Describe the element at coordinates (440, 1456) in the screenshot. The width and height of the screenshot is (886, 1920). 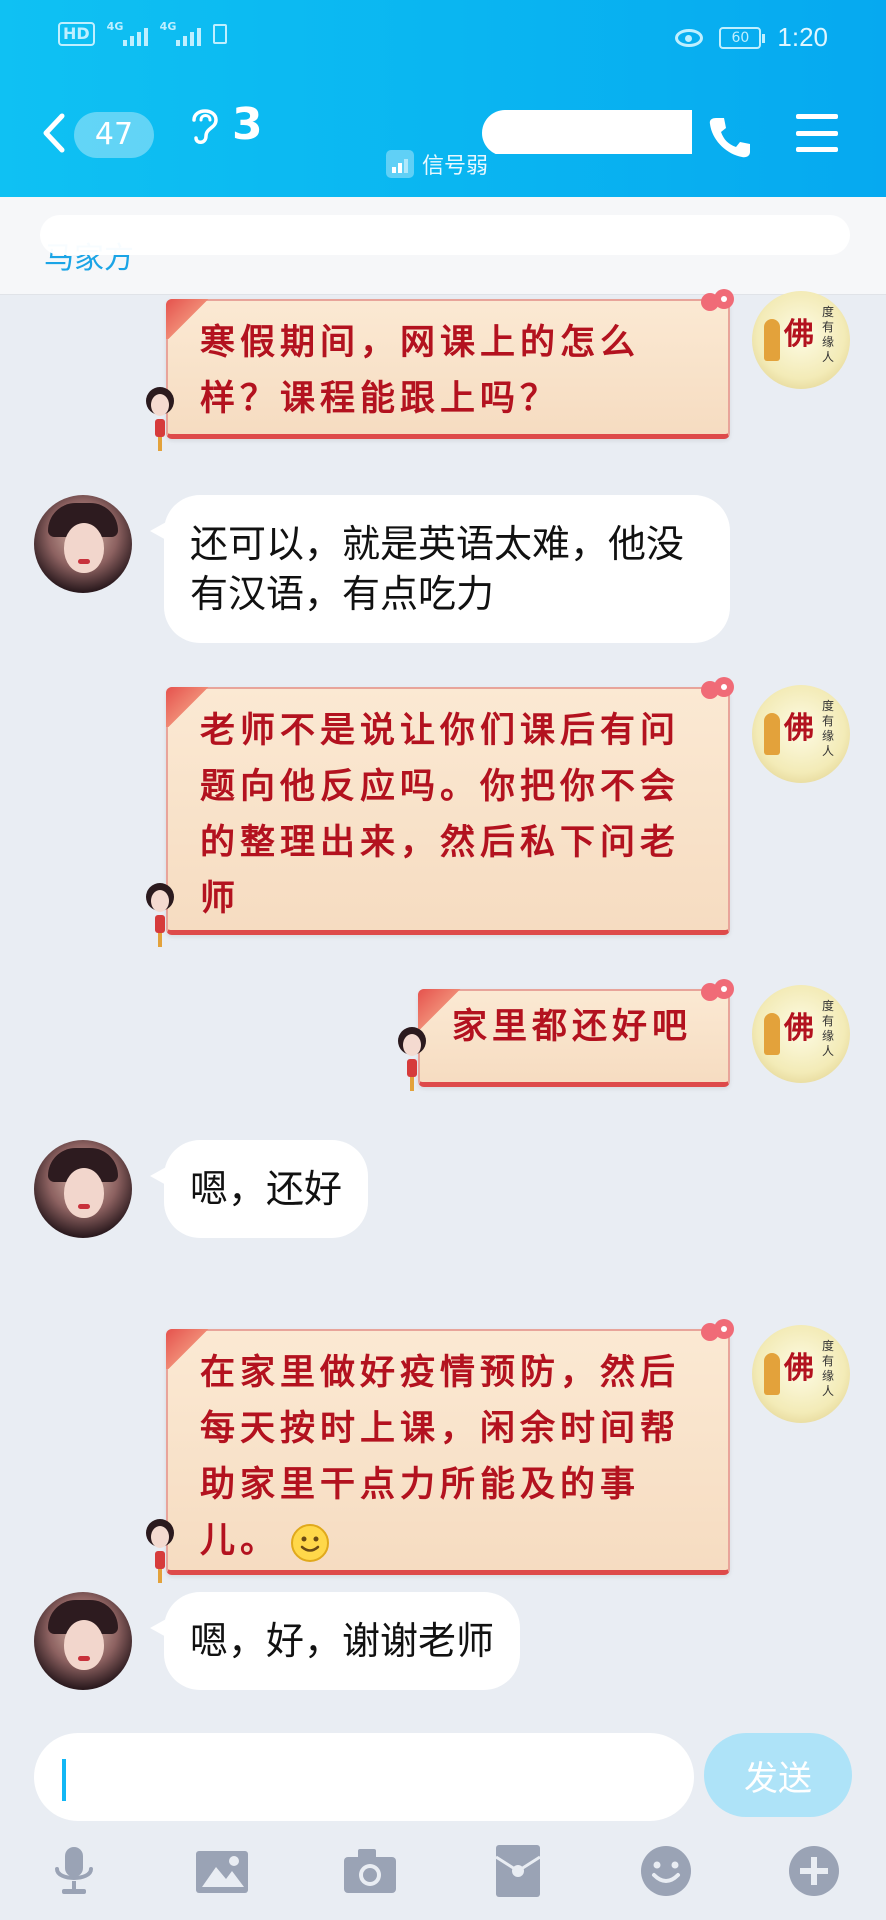
I see `message-text-content: 在家里做好疫情预防，然后每天按时上课，闲余时间帮助家里干点力所能及的事儿。` at that location.